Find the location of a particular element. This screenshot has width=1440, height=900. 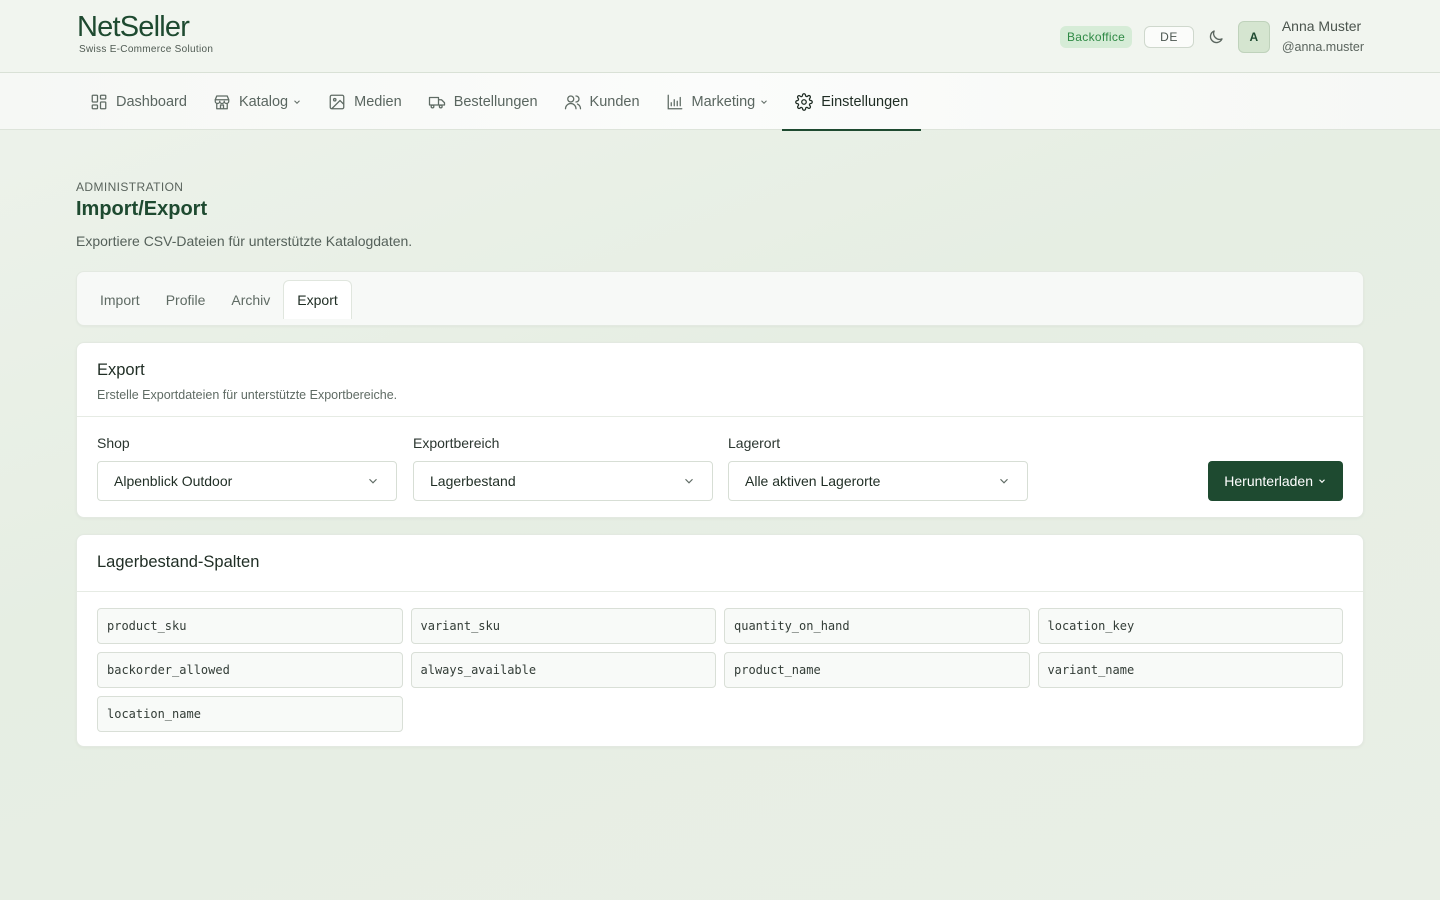

page-title: Import/Export is located at coordinates (142, 209).